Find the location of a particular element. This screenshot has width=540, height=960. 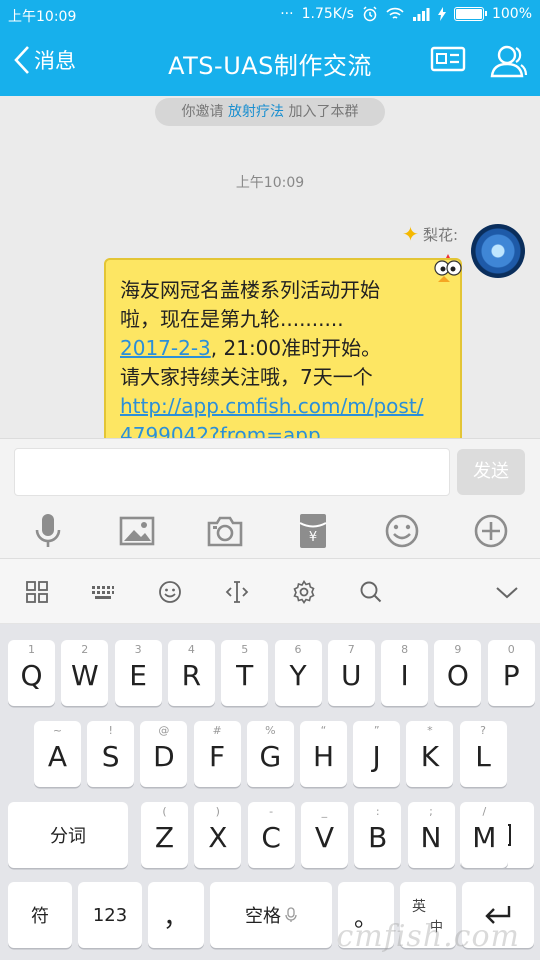

key-hint: / is located at coordinates (484, 811).